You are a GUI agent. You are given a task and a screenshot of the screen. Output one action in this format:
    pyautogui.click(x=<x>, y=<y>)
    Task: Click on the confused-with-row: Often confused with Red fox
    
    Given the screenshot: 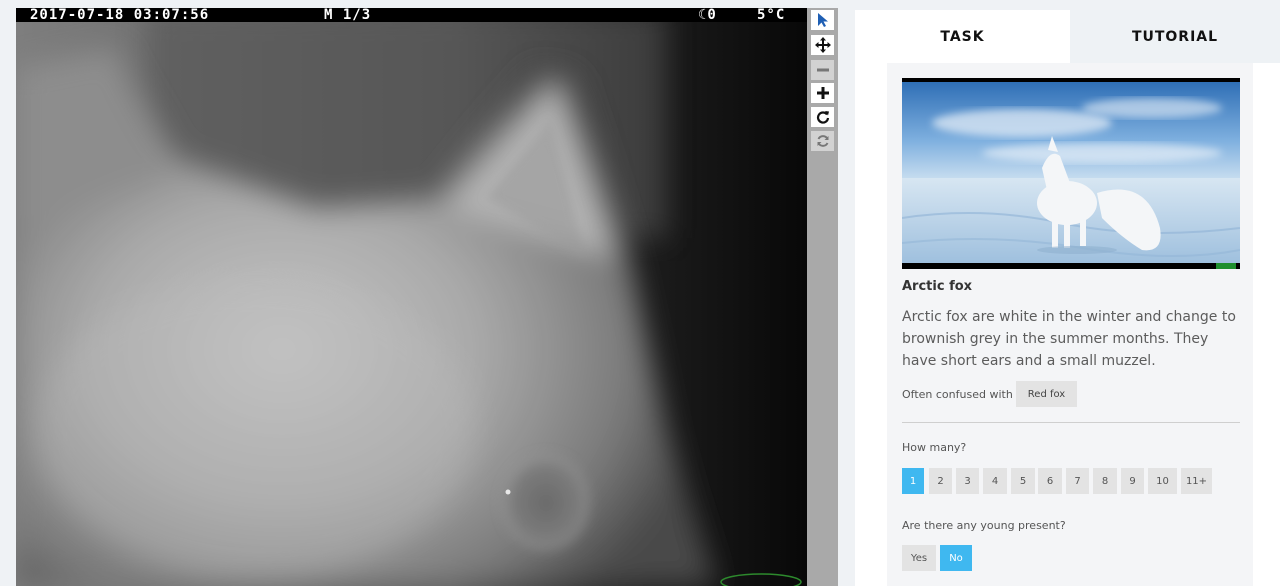 What is the action you would take?
    pyautogui.click(x=990, y=394)
    